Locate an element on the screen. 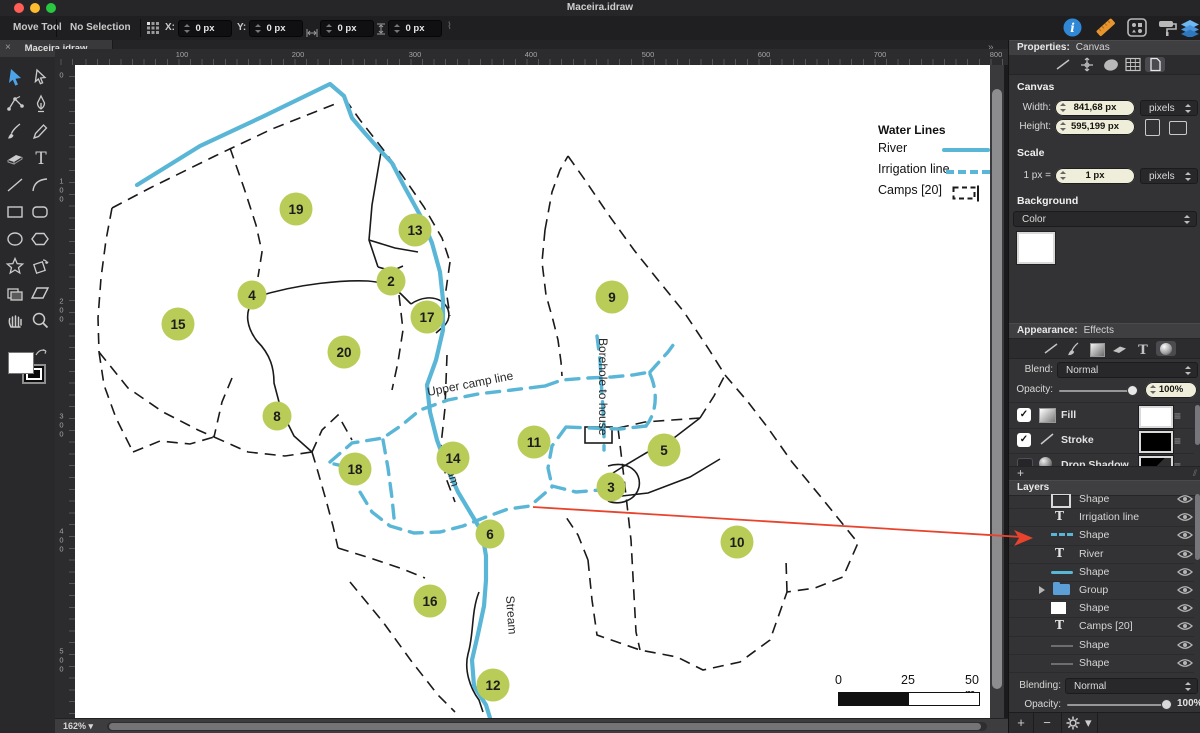  canvas-horizontal-scrollbar is located at coordinates (547, 726).